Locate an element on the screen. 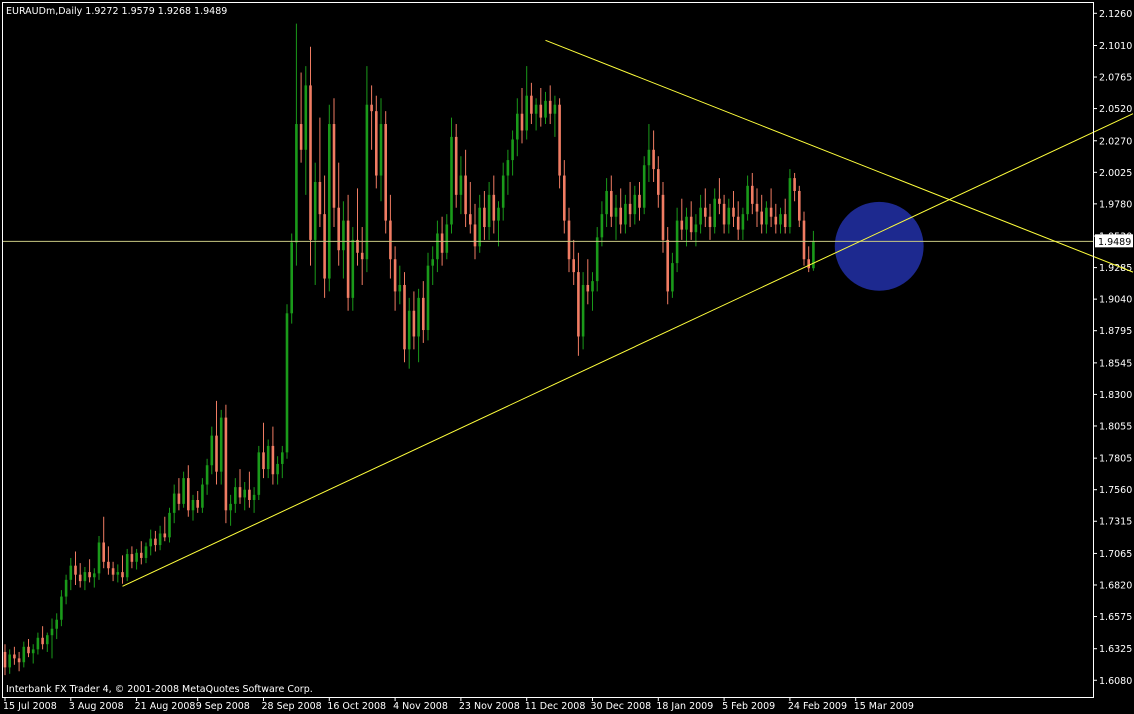  x-tick-label: 24 Feb 2009 is located at coordinates (817, 706).